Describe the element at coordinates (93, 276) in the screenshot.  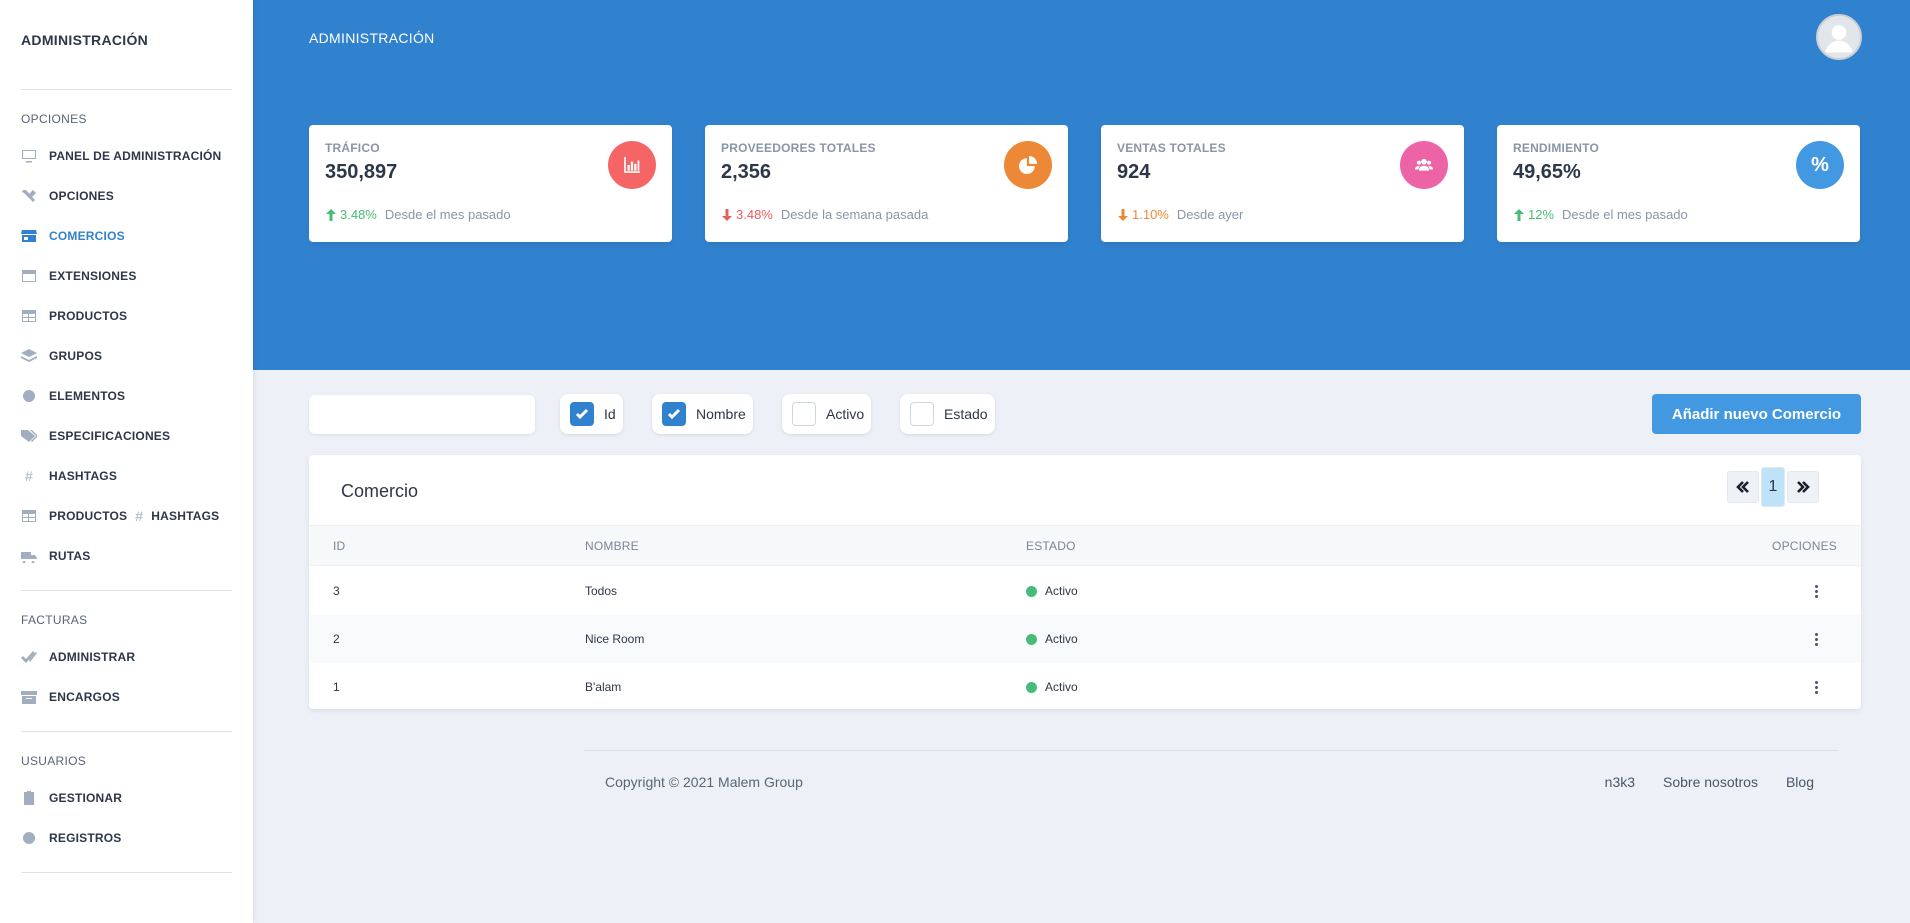
I see `sidebar-item-label: EXTENSIONES` at that location.